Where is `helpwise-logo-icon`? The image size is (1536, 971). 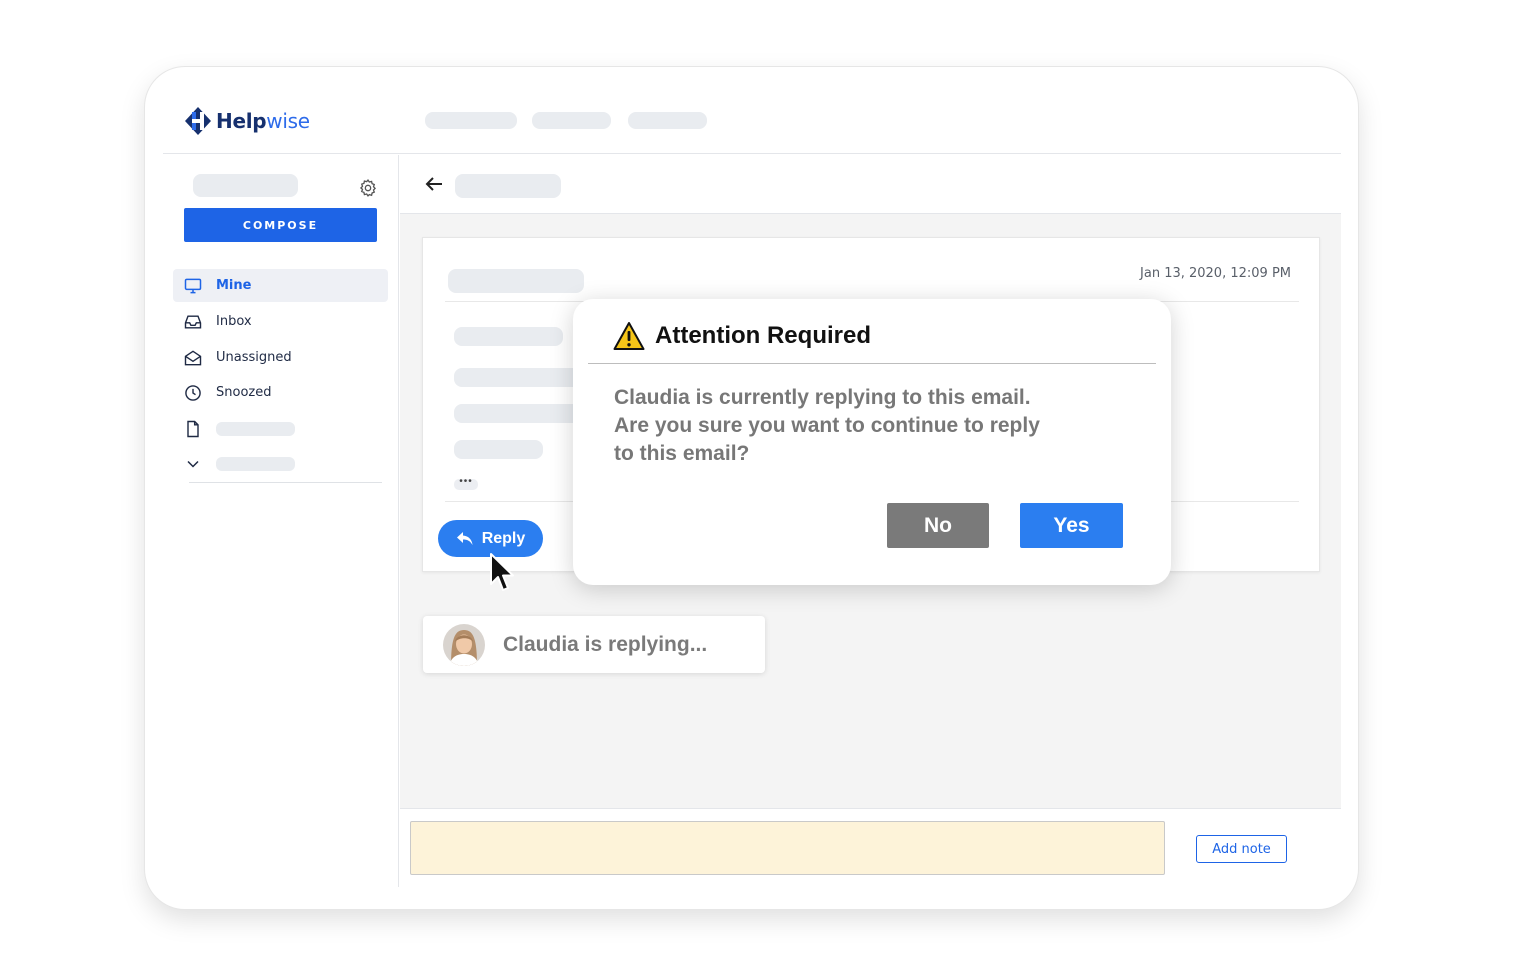
helpwise-logo-icon is located at coordinates (198, 121).